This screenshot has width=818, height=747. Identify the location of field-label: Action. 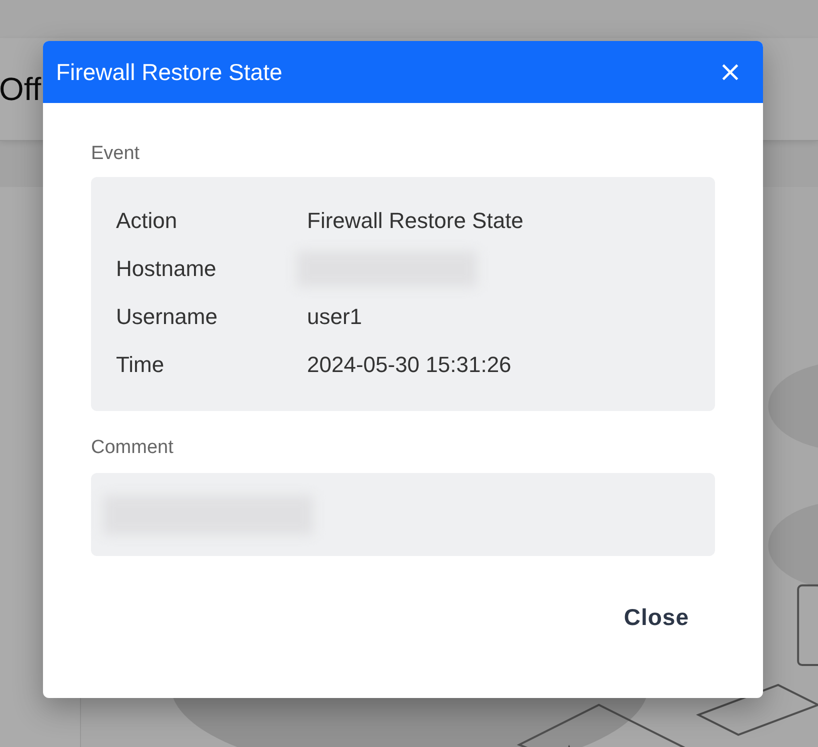
(147, 221).